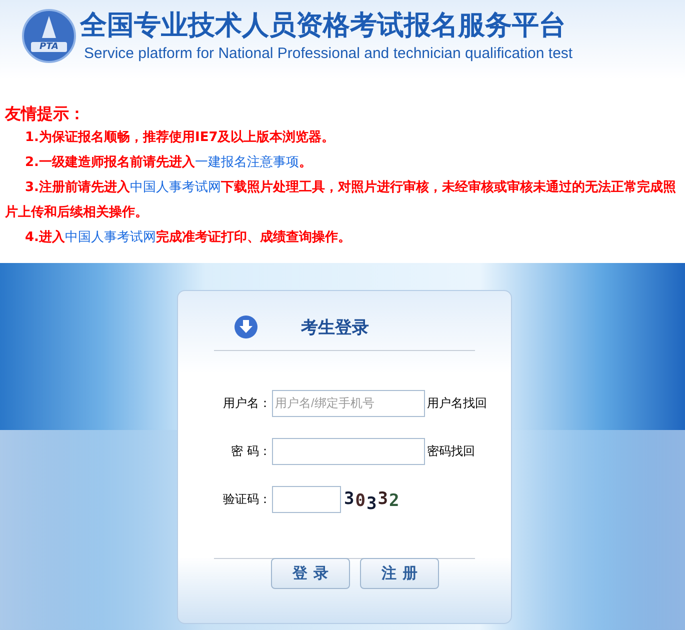  I want to click on tip-text: 2.一级建造师报名前请先进入一建报名注意事项。, so click(168, 163).